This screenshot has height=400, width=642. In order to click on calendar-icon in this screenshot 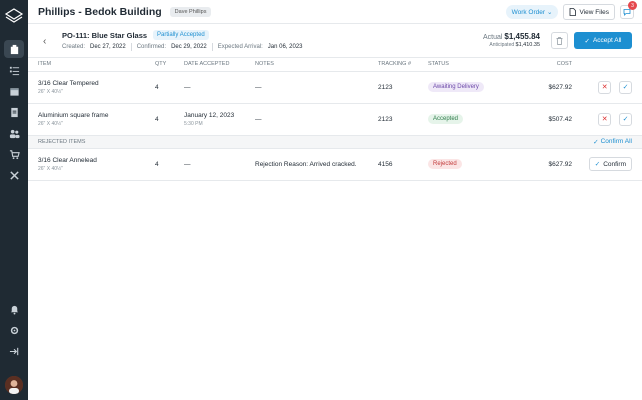, I will do `click(14, 91)`.